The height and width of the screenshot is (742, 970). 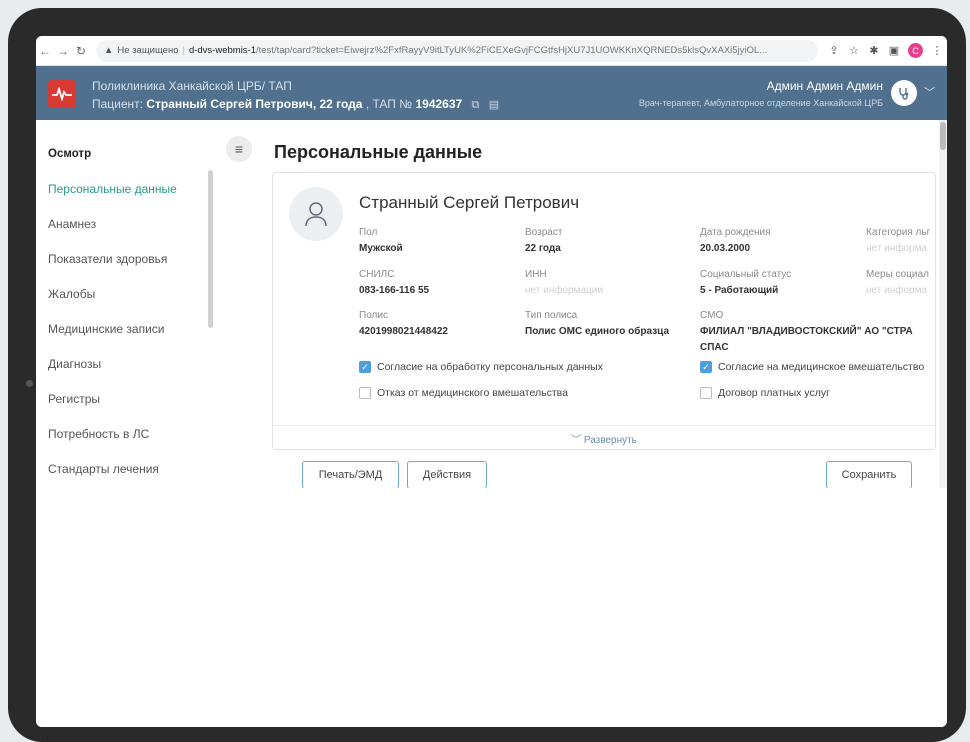 I want to click on field-category: Категория льг нет информа, so click(x=898, y=241).